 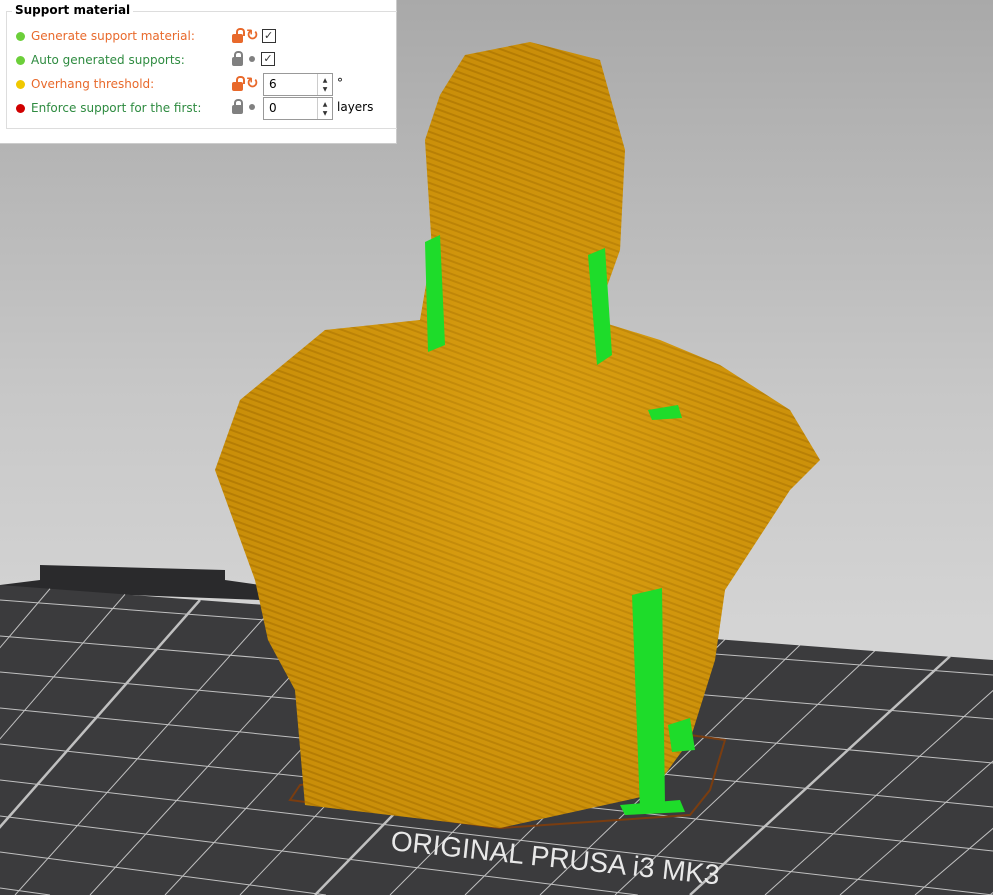 I want to click on option-spin-input: 0 ▲ ▼, so click(x=298, y=108).